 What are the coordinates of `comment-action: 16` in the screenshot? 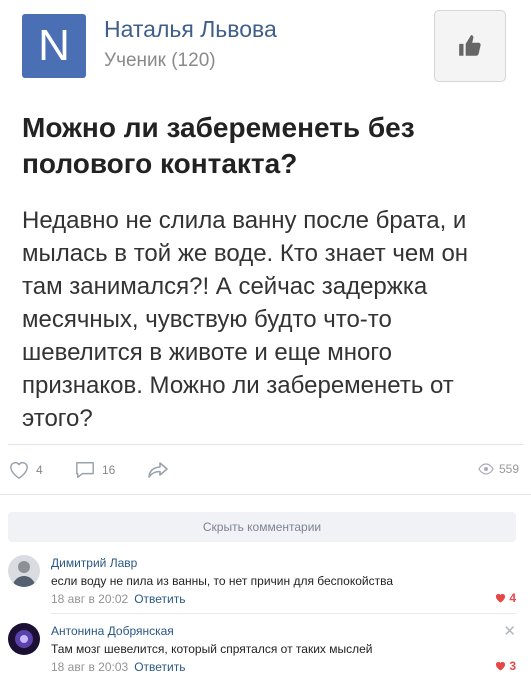 It's located at (94, 470).